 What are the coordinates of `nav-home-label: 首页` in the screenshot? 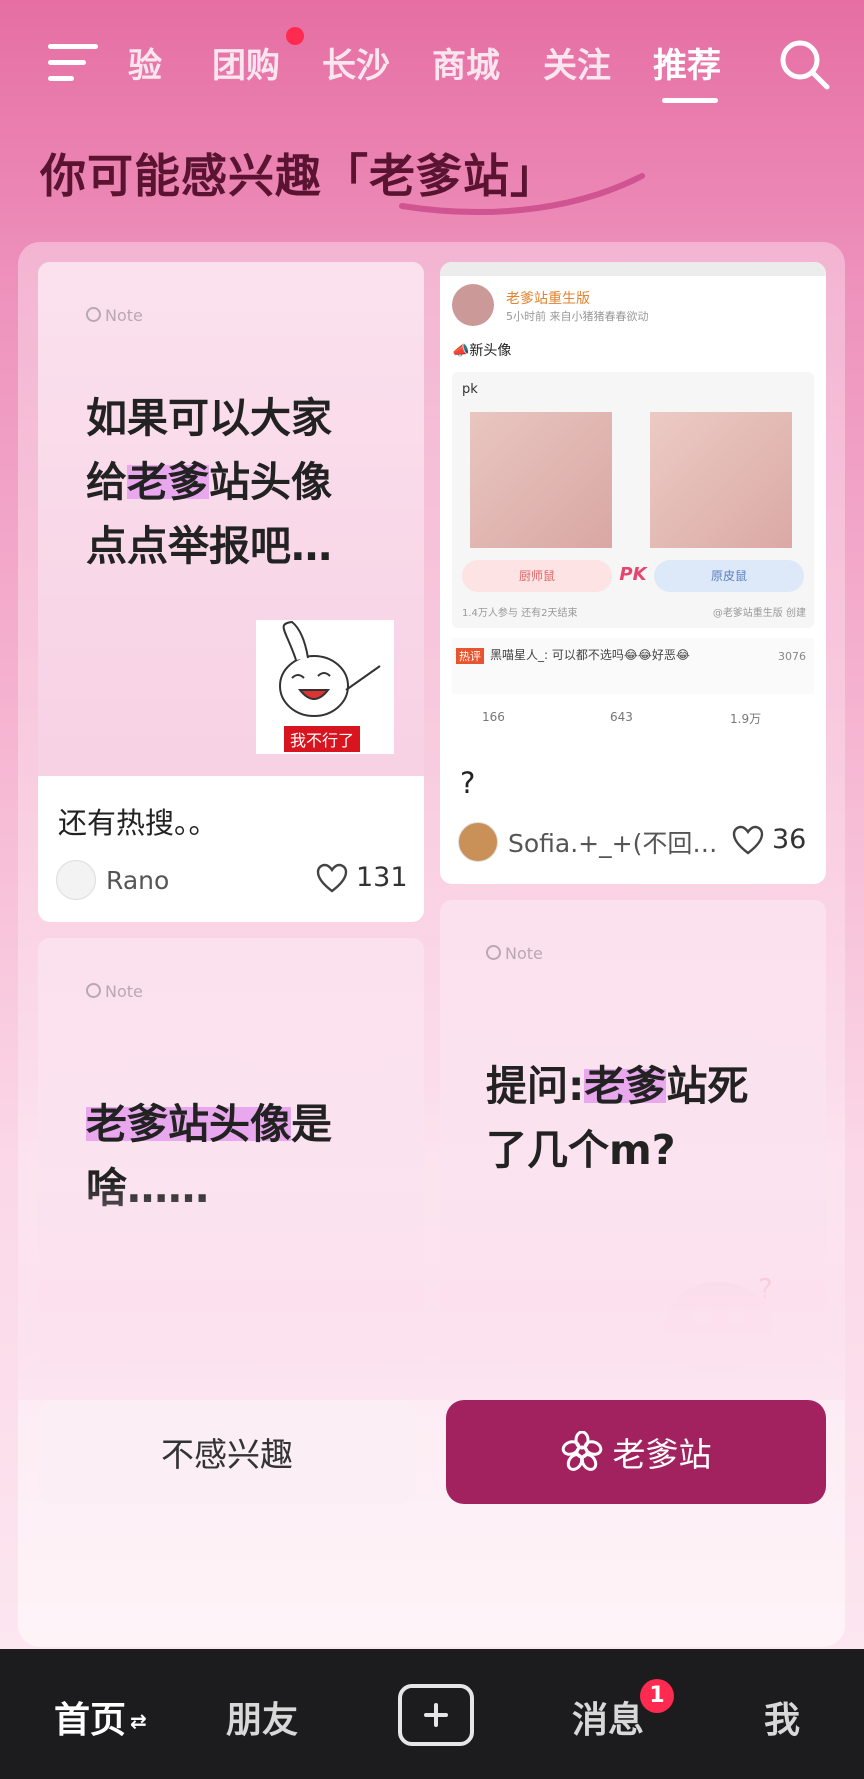 It's located at (90, 1720).